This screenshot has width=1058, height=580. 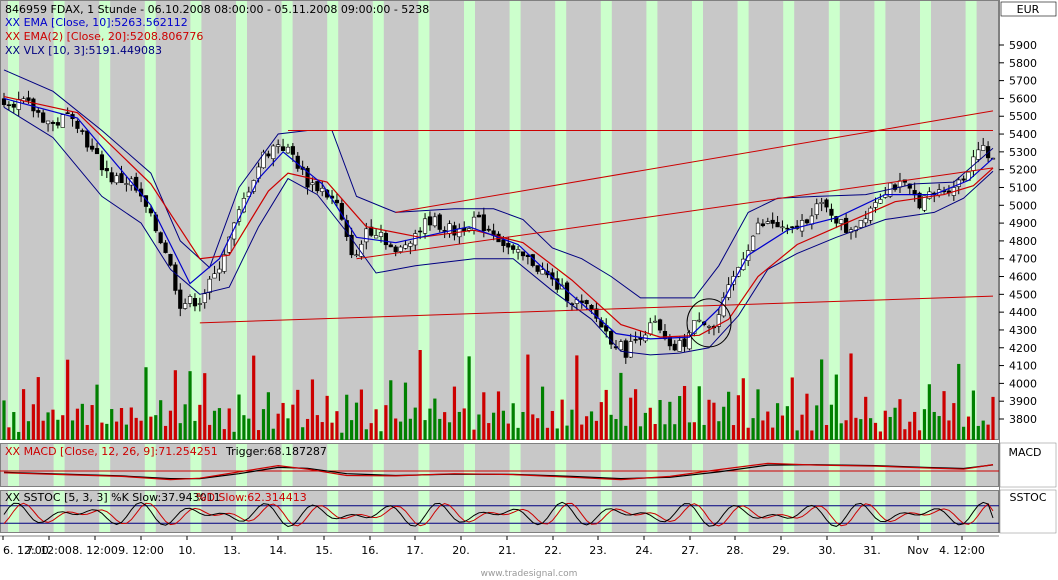 I want to click on macd-legend: XX MACD [Close, 12, 26, 9]:71.254251, so click(x=111, y=451).